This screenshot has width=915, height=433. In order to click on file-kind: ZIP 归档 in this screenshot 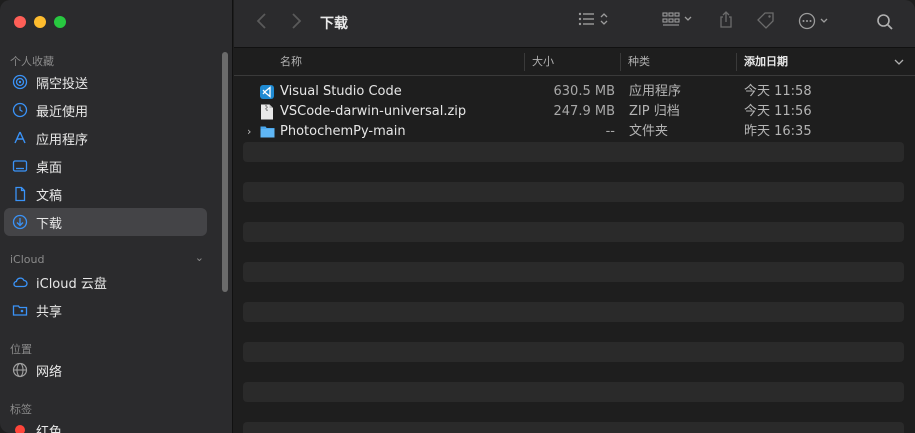, I will do `click(654, 111)`.